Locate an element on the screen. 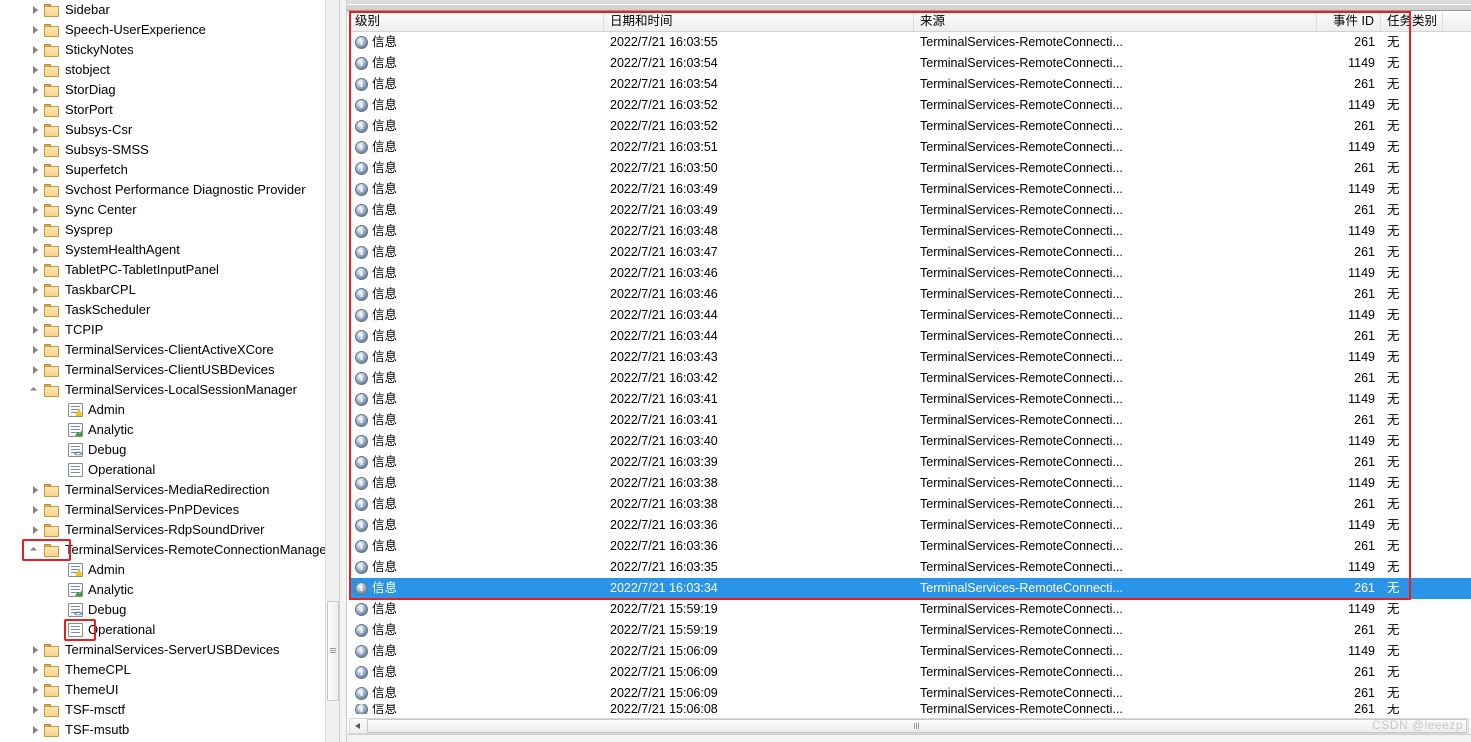  column-header-3: 事件 ID is located at coordinates (1349, 21).